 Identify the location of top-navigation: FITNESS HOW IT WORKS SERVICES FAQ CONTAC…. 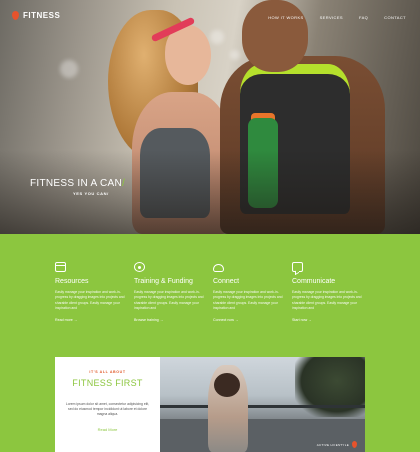
(210, 17).